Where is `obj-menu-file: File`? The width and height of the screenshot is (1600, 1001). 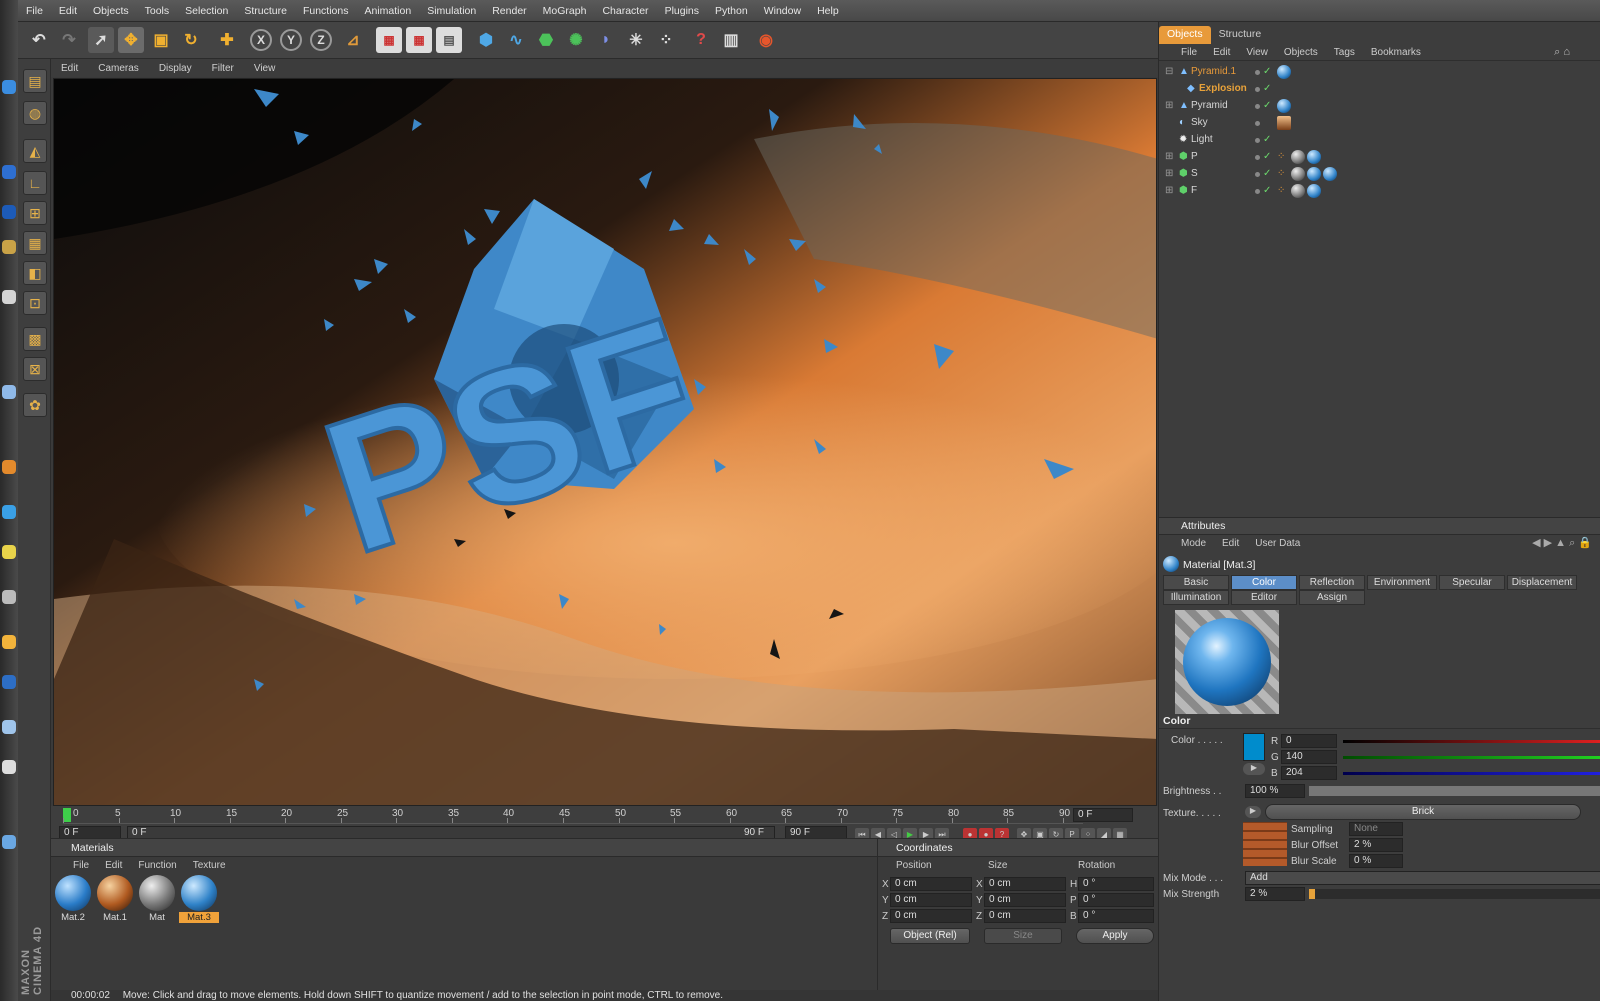
obj-menu-file: File is located at coordinates (1189, 52).